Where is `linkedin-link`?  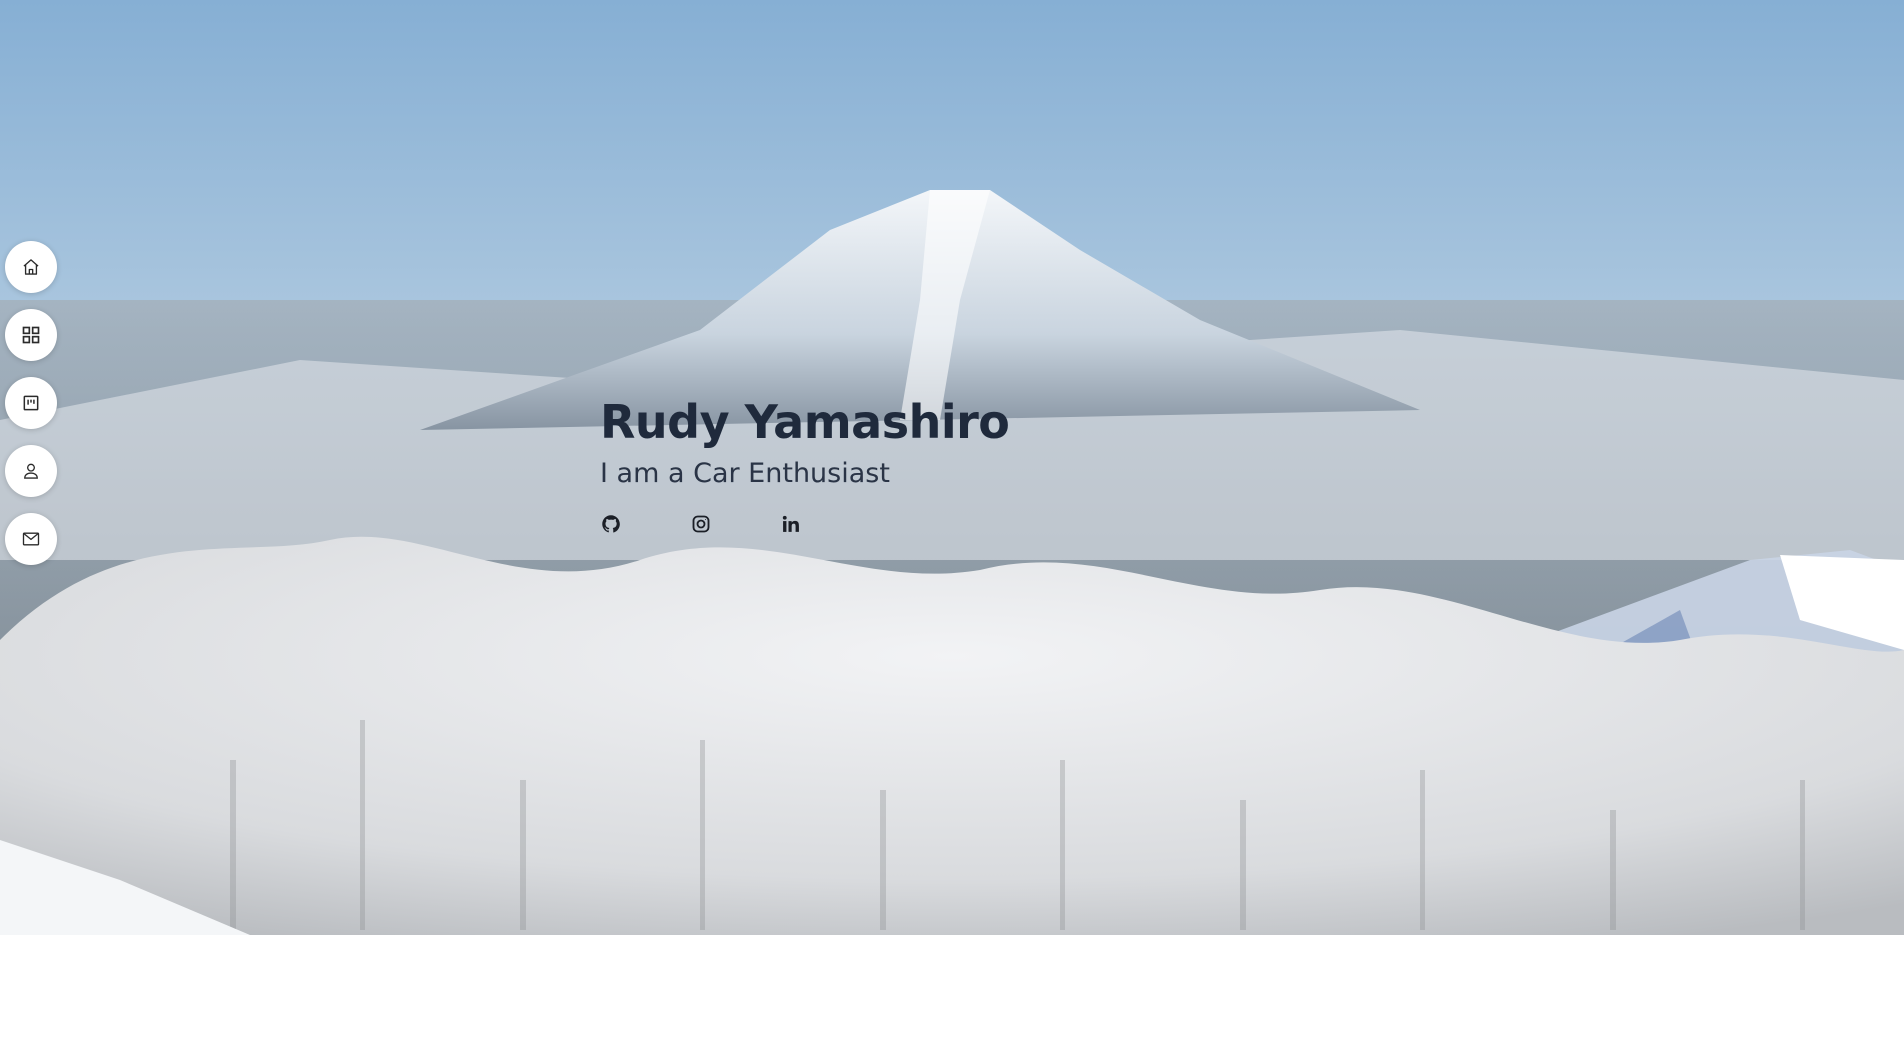
linkedin-link is located at coordinates (791, 524).